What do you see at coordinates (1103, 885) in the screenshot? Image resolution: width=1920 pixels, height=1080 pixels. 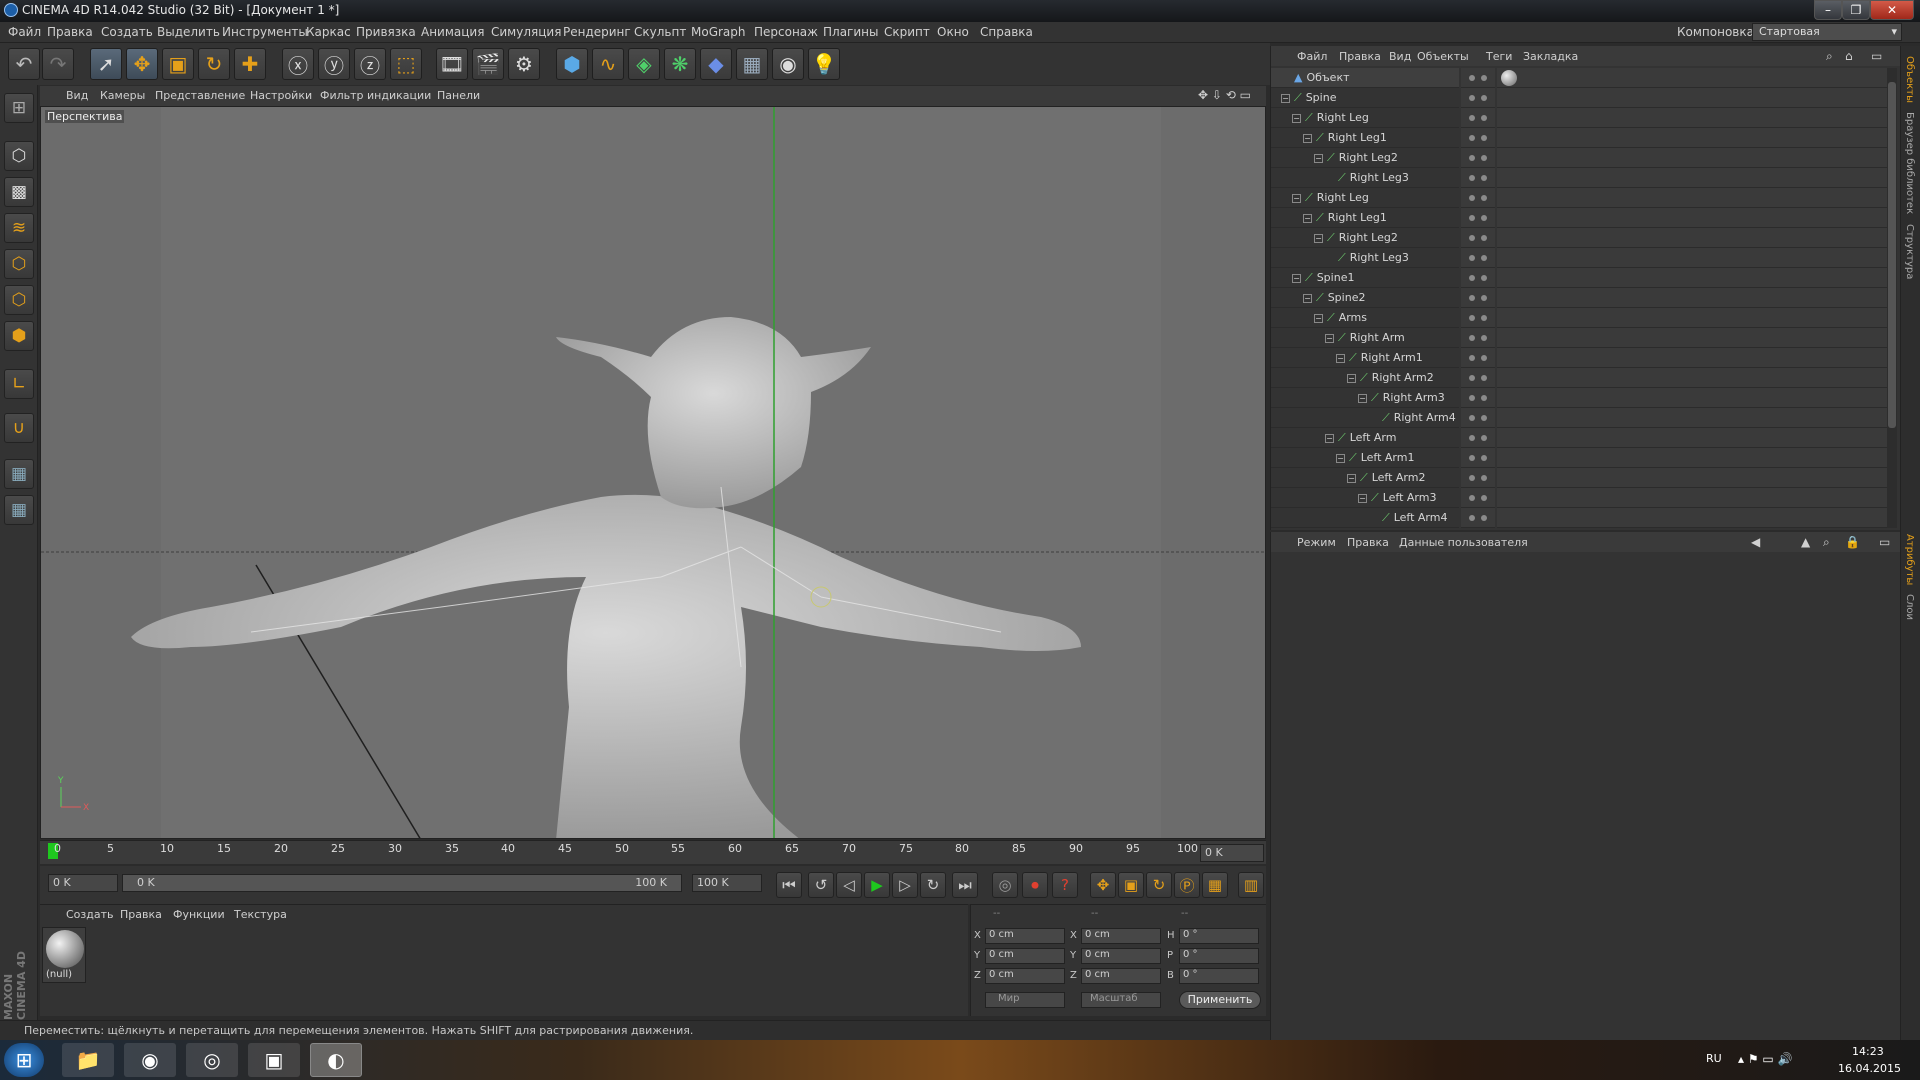 I see `key-position-icon: ✥` at bounding box center [1103, 885].